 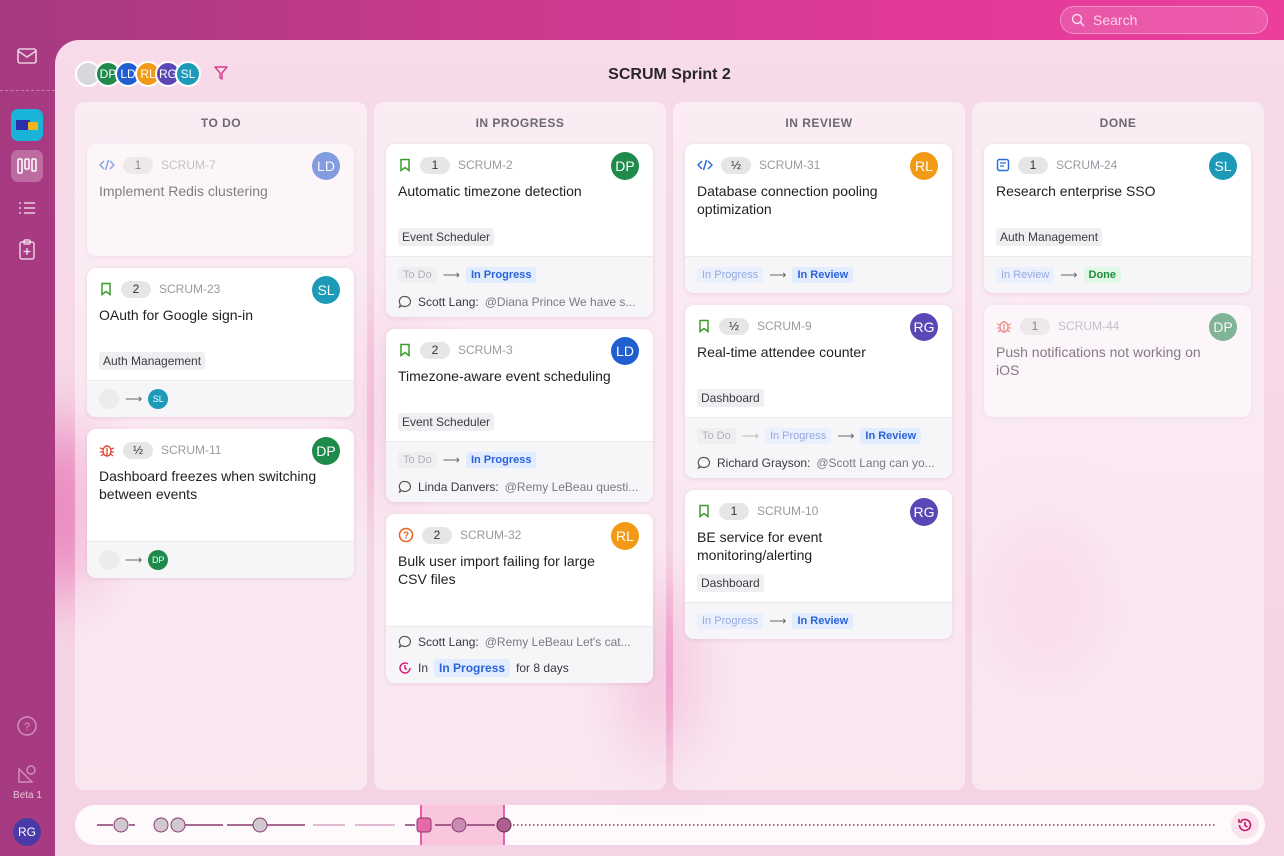 I want to click on inbox-button, so click(x=27, y=56).